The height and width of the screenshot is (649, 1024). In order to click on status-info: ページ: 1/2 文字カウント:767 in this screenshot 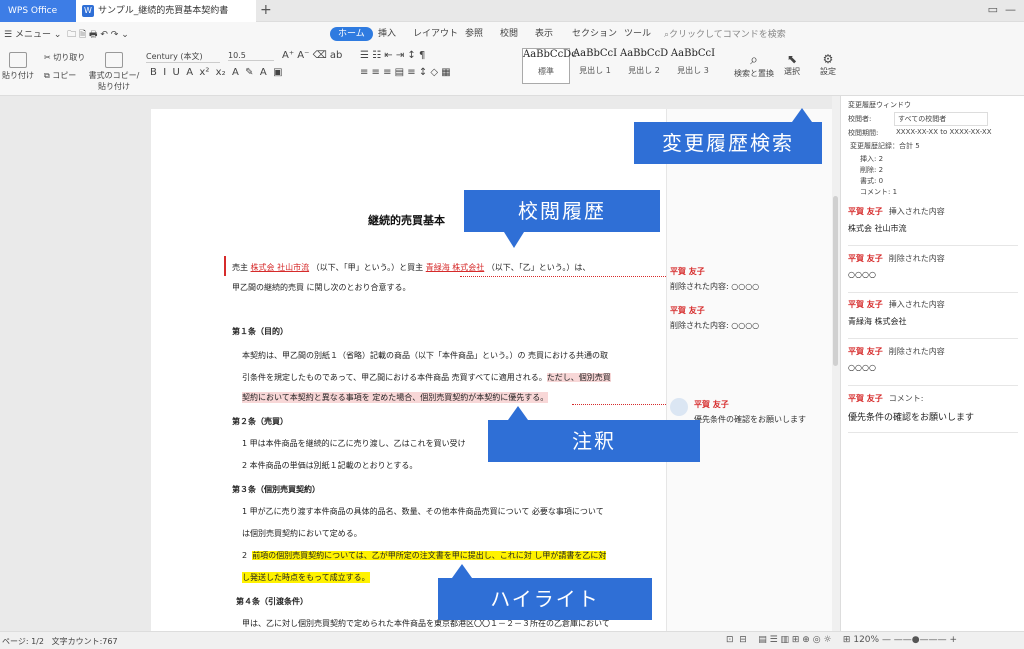, I will do `click(60, 641)`.